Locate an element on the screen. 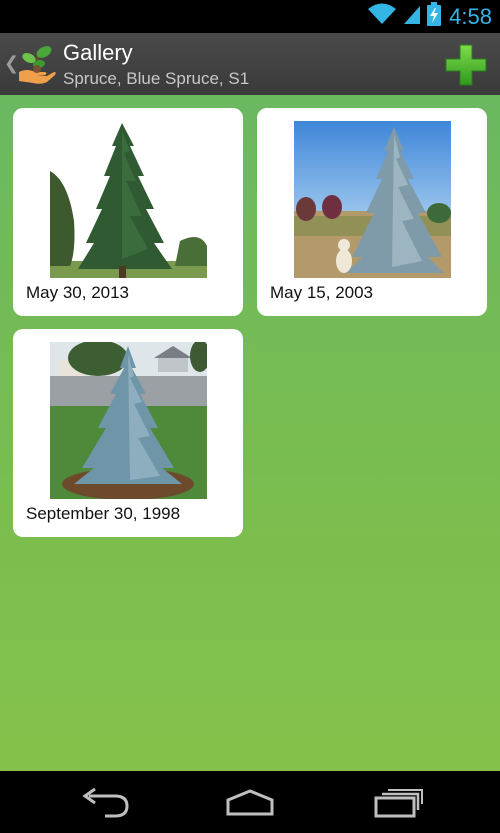 This screenshot has height=833, width=500. status-time: 4:58 is located at coordinates (470, 16).